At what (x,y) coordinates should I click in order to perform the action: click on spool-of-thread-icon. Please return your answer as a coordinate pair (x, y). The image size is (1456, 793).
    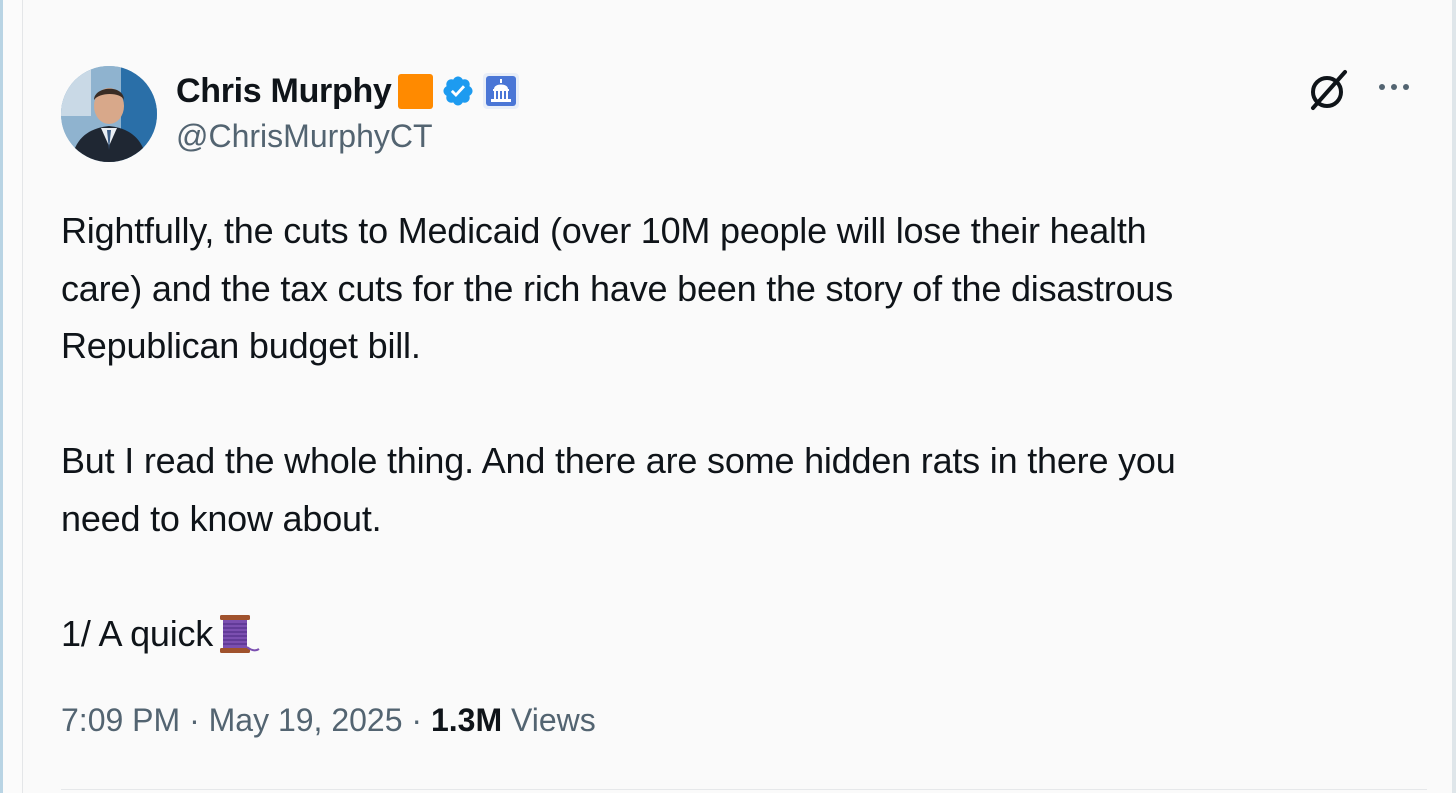
    Looking at the image, I should click on (240, 633).